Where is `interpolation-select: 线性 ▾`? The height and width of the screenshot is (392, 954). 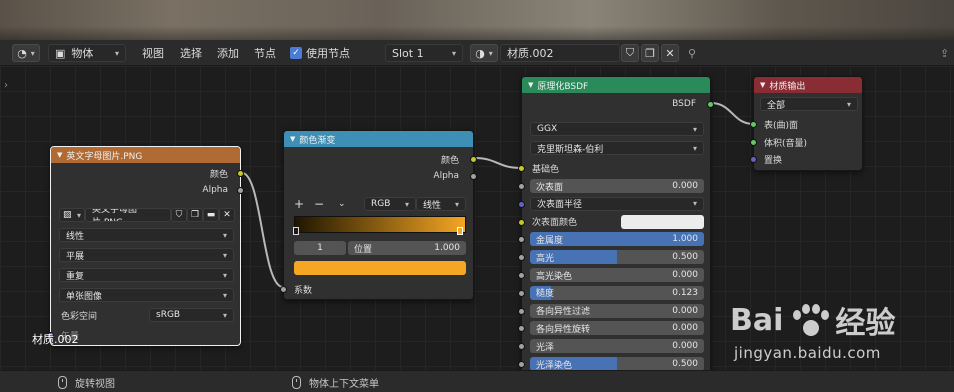
interpolation-select: 线性 ▾ is located at coordinates (146, 235).